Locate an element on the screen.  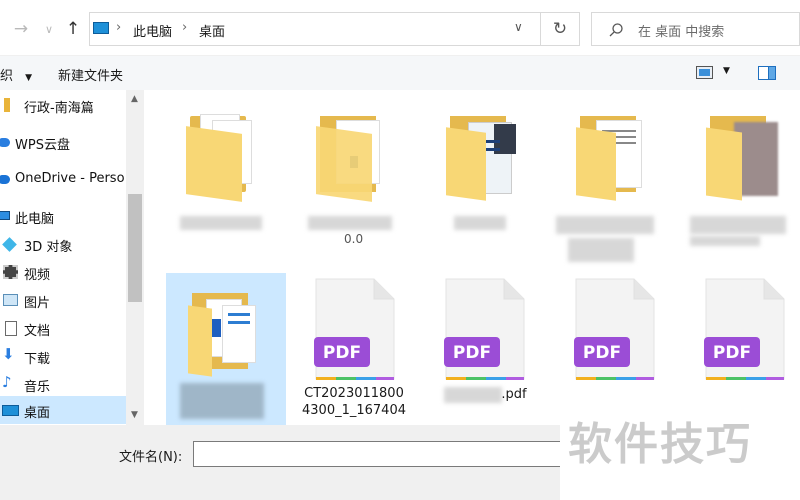
address-bar-row: → ∨ ↑ › 此电脑 › 桌面 ∨ ↻ 在 桌面 中搜索 is located at coordinates (400, 28).